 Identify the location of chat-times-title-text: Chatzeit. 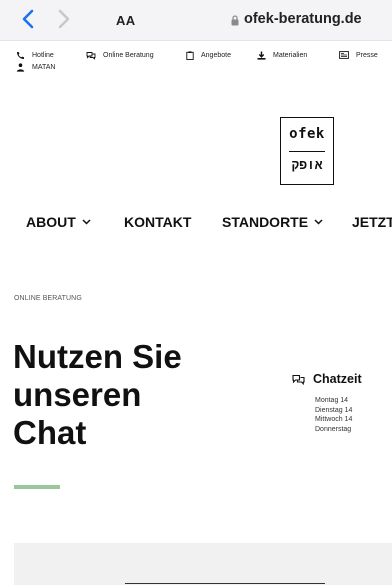
(337, 379).